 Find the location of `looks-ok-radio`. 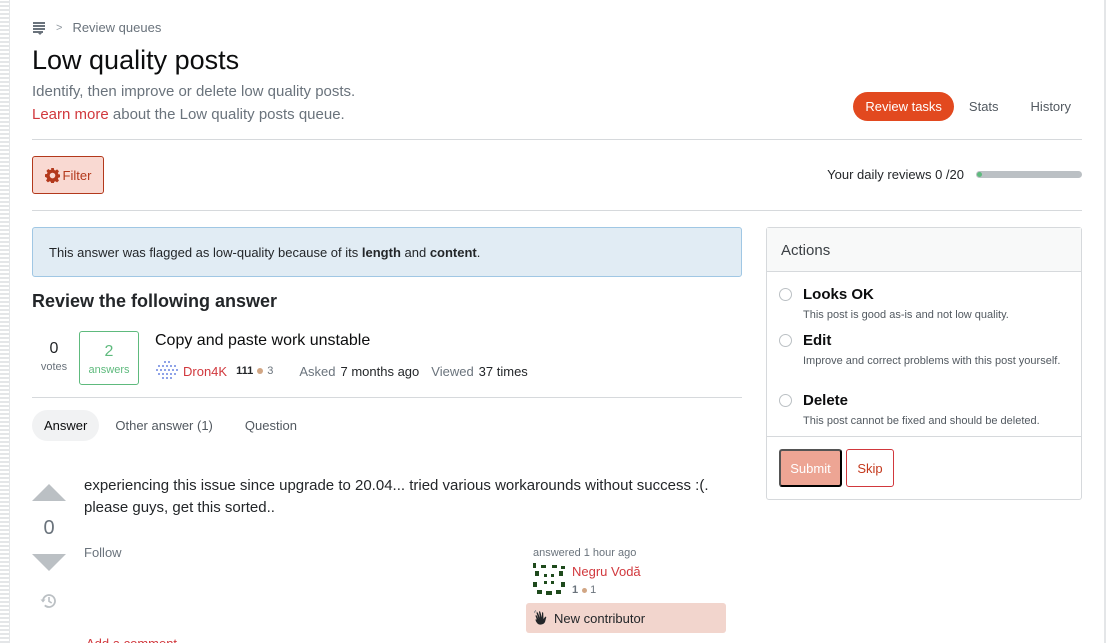

looks-ok-radio is located at coordinates (785, 294).